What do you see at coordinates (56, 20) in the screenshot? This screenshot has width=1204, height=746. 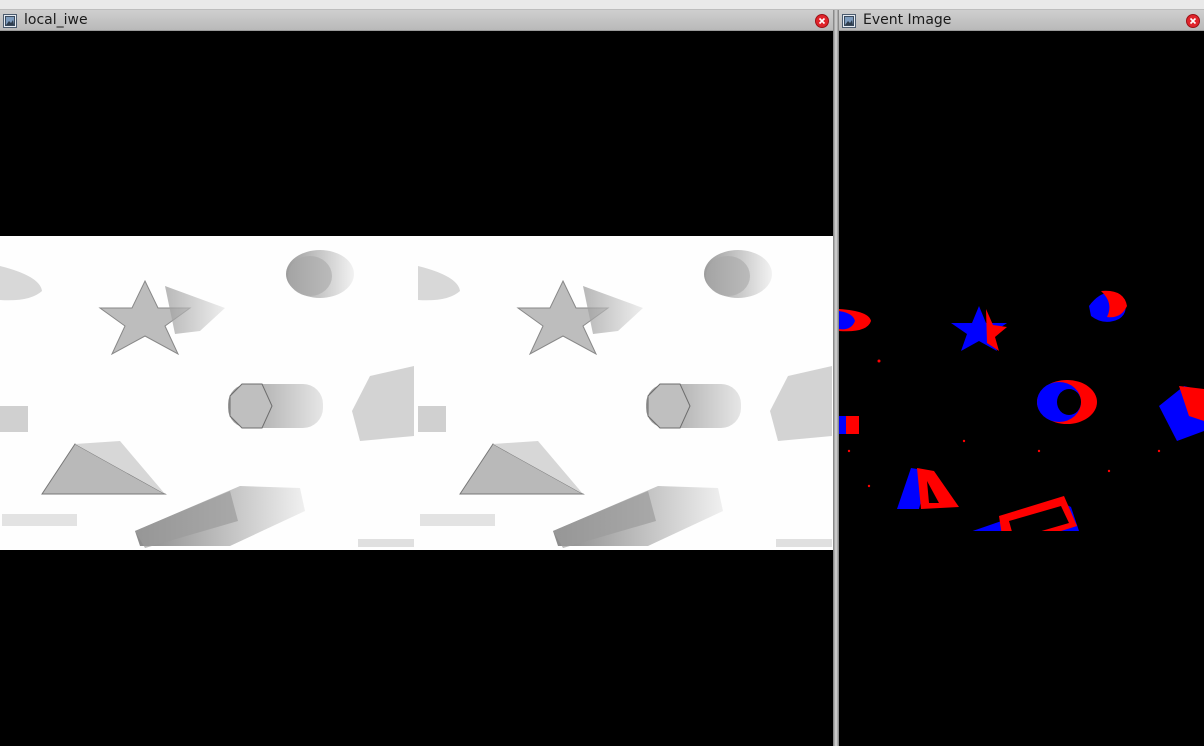 I see `window-title: local_iwe` at bounding box center [56, 20].